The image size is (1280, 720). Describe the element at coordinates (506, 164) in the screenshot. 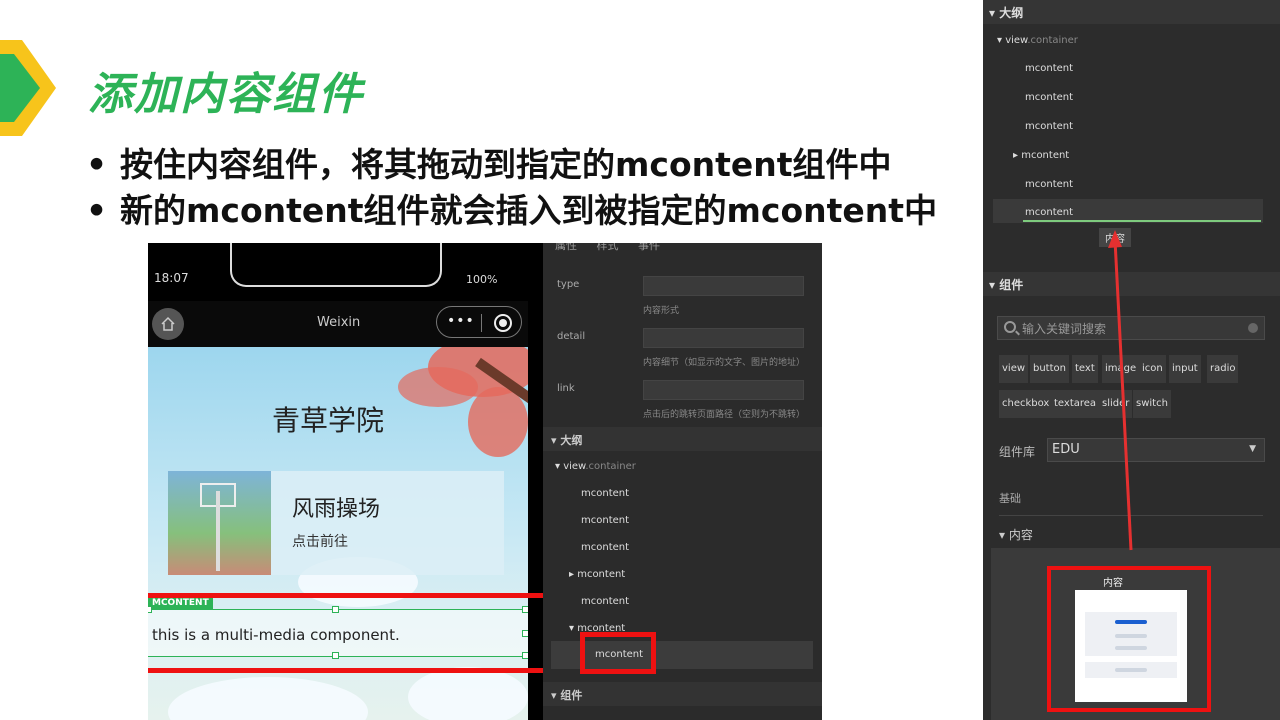

I see `bullet-text: 按住内容组件，将其拖动到指定的mcontent组件中` at that location.